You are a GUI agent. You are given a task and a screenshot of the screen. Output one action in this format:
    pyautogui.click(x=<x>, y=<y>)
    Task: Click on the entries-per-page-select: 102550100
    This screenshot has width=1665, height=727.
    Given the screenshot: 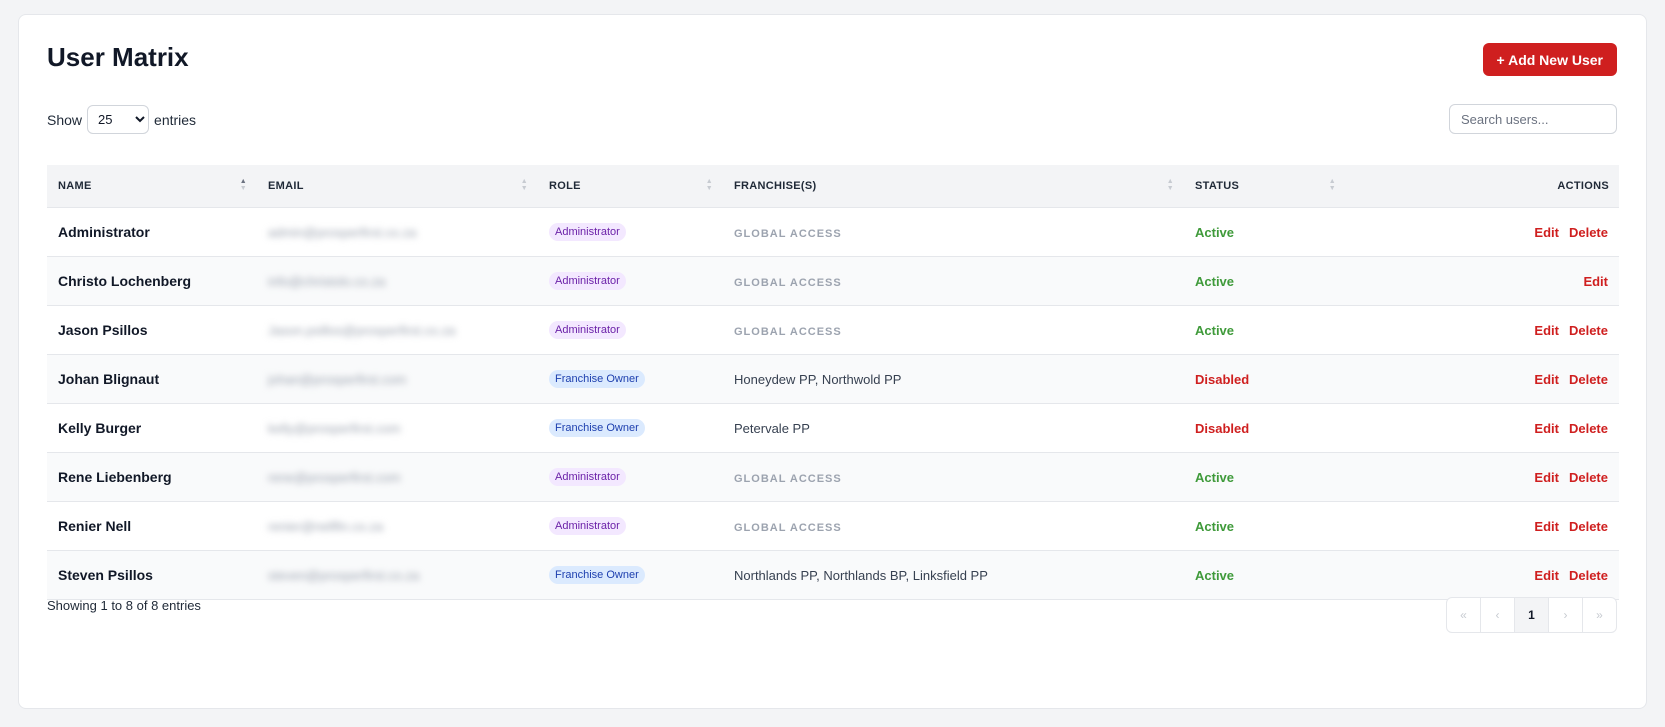 What is the action you would take?
    pyautogui.click(x=118, y=119)
    